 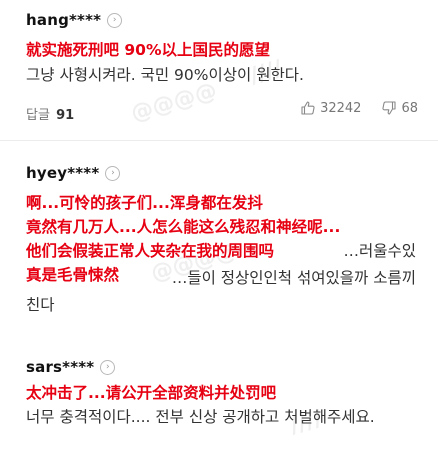 I want to click on like-button: 32242, so click(x=330, y=108).